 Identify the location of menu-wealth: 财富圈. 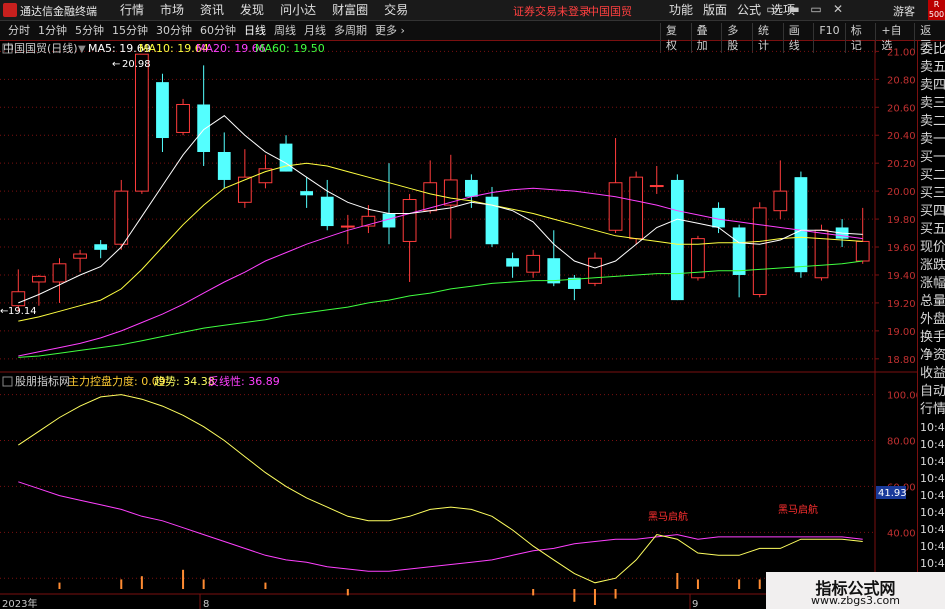
(350, 10).